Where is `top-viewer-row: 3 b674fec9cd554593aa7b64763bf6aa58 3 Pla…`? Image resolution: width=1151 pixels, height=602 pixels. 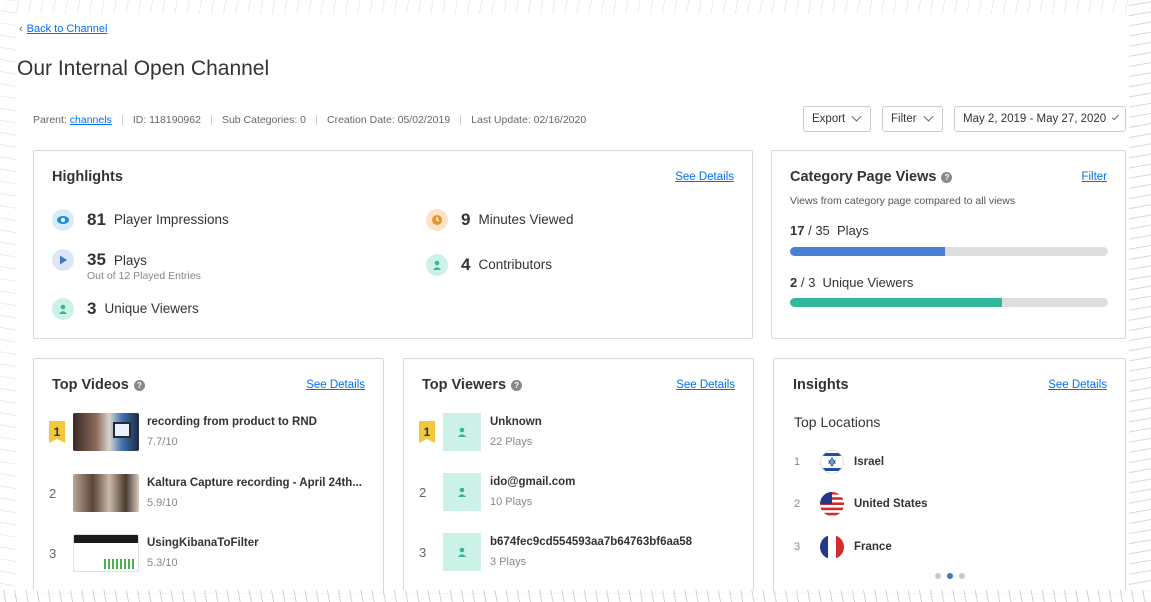
top-viewer-row: 3 b674fec9cd554593aa7b64763bf6aa58 3 Pla… is located at coordinates (555, 552).